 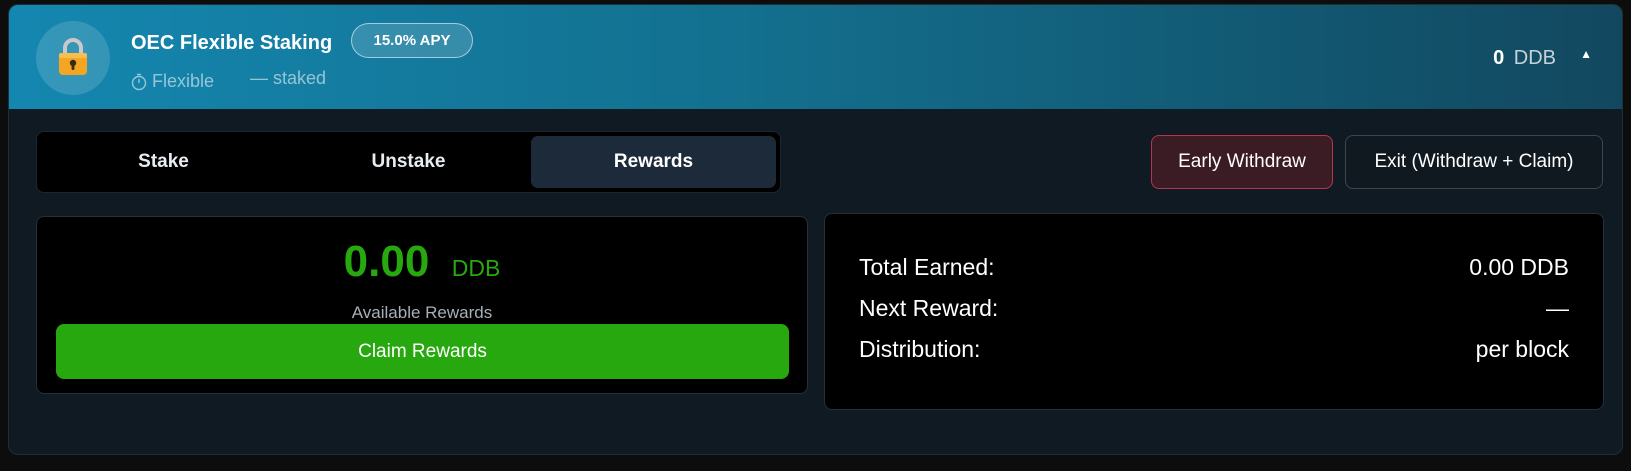 What do you see at coordinates (139, 81) in the screenshot?
I see `timer-icon` at bounding box center [139, 81].